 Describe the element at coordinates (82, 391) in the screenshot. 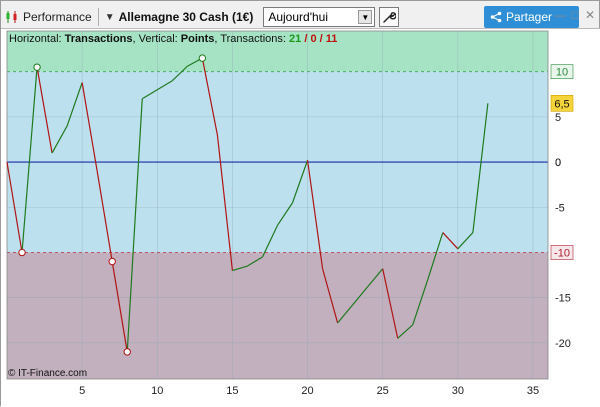

I see `x-tick-label: 5` at that location.